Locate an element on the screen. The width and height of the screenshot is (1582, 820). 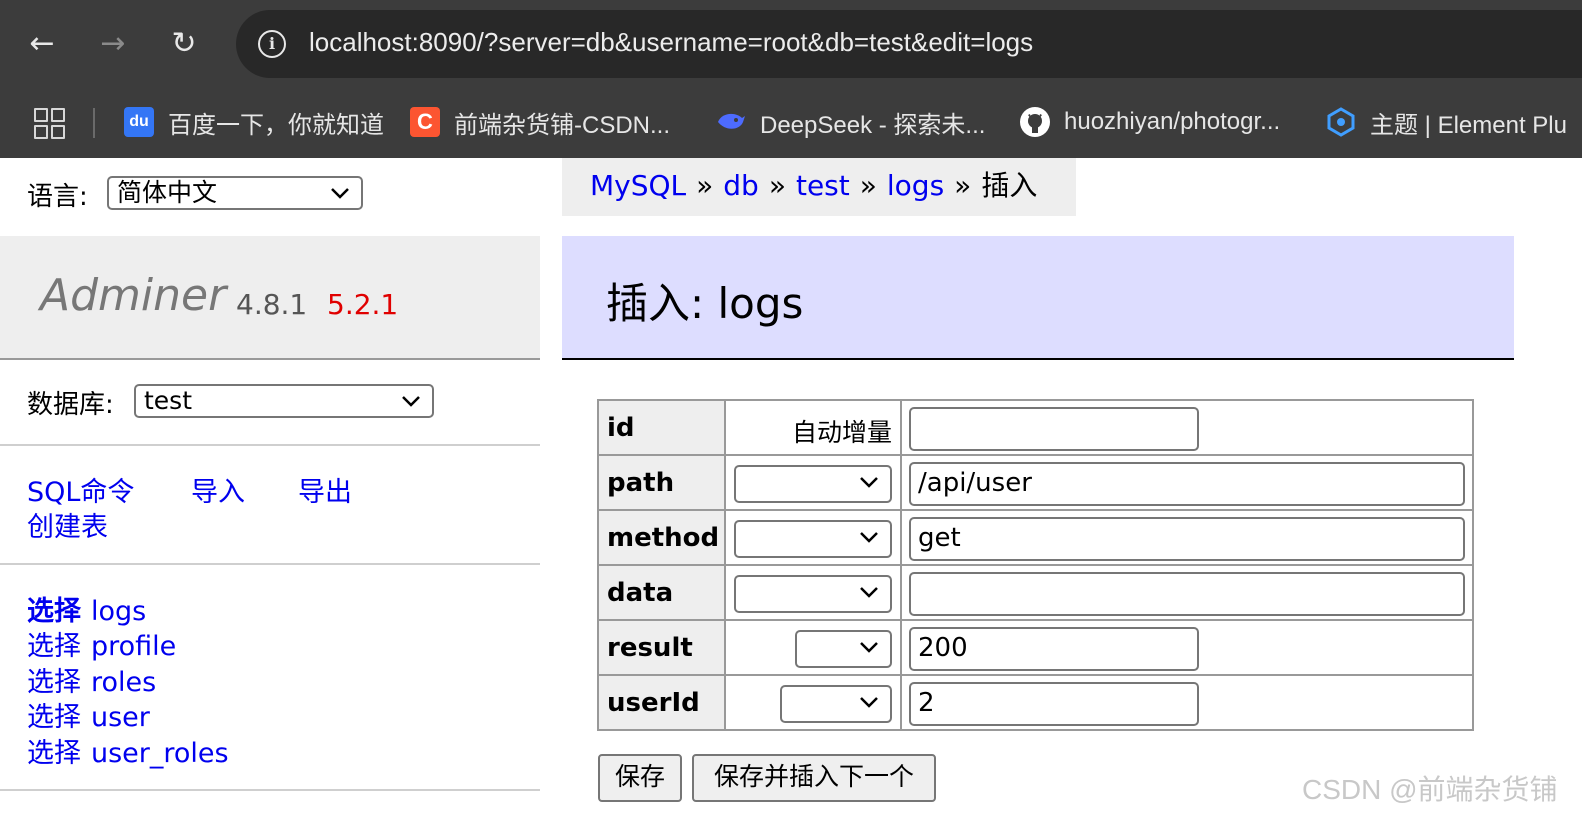
sql-command-link: SQL命令 is located at coordinates (80, 489).